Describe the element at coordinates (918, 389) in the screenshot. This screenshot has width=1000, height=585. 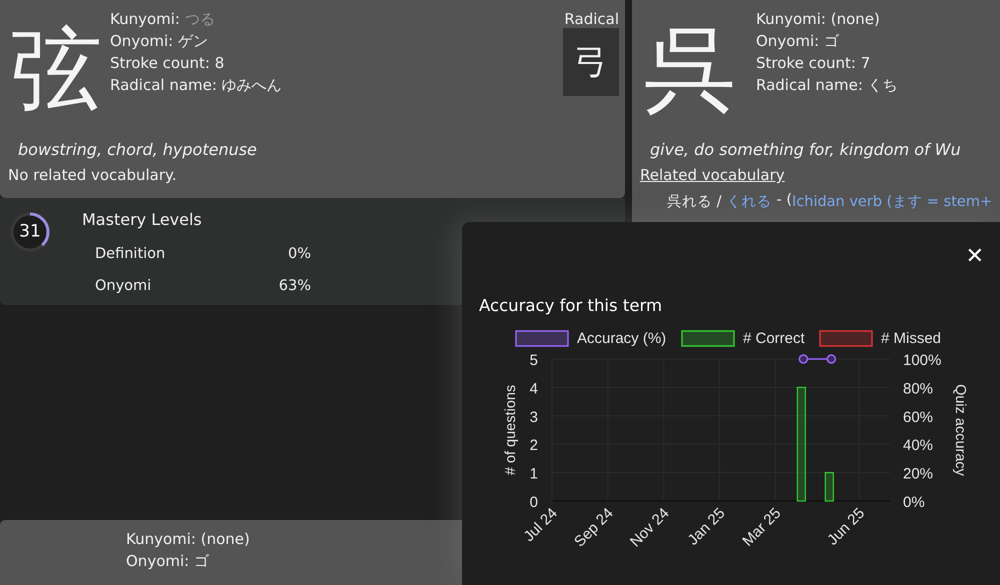
I see `axis-tick-label: 80%` at that location.